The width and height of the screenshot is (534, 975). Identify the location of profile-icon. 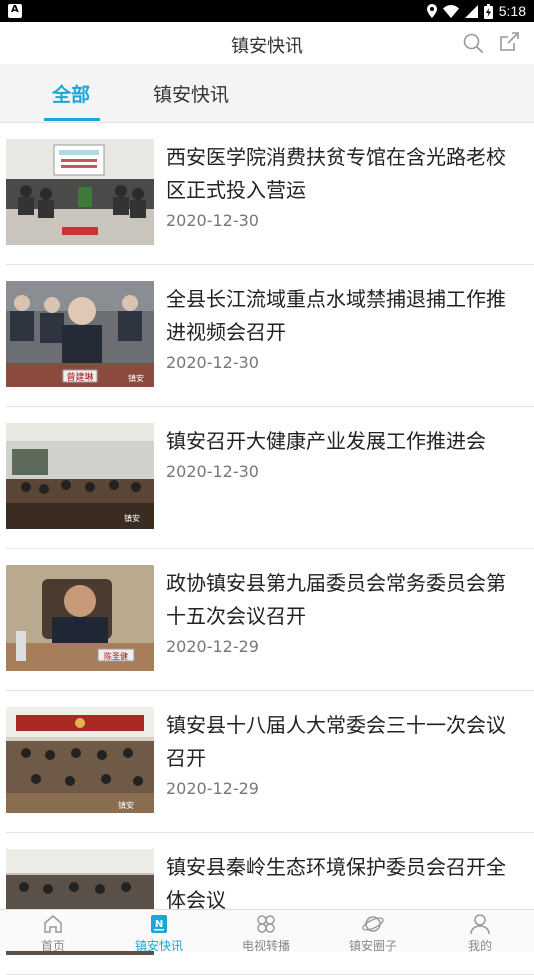
(480, 924).